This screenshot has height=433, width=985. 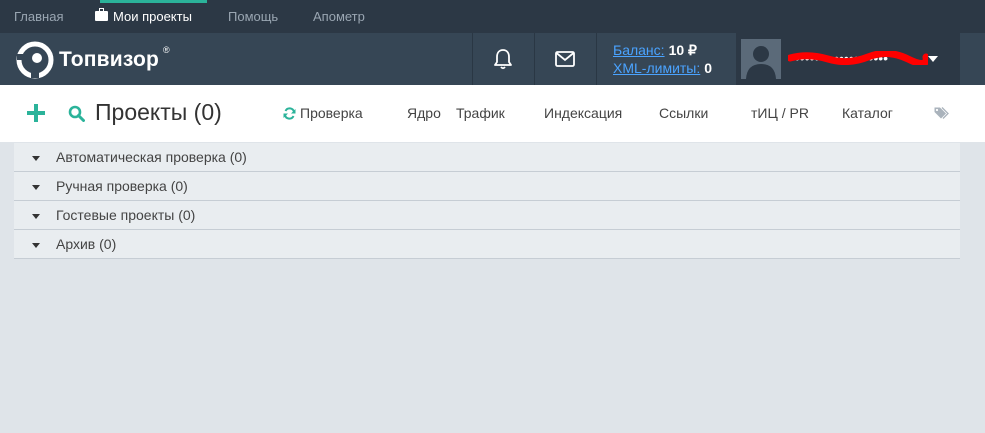 I want to click on balance-value: 10 ₽, so click(x=682, y=50).